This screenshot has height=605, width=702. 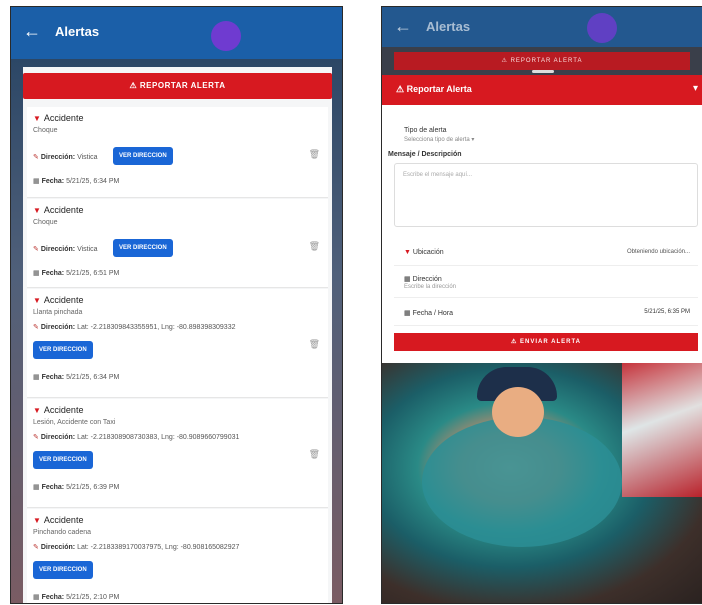 What do you see at coordinates (407, 279) in the screenshot?
I see `building-icon: ▦` at bounding box center [407, 279].